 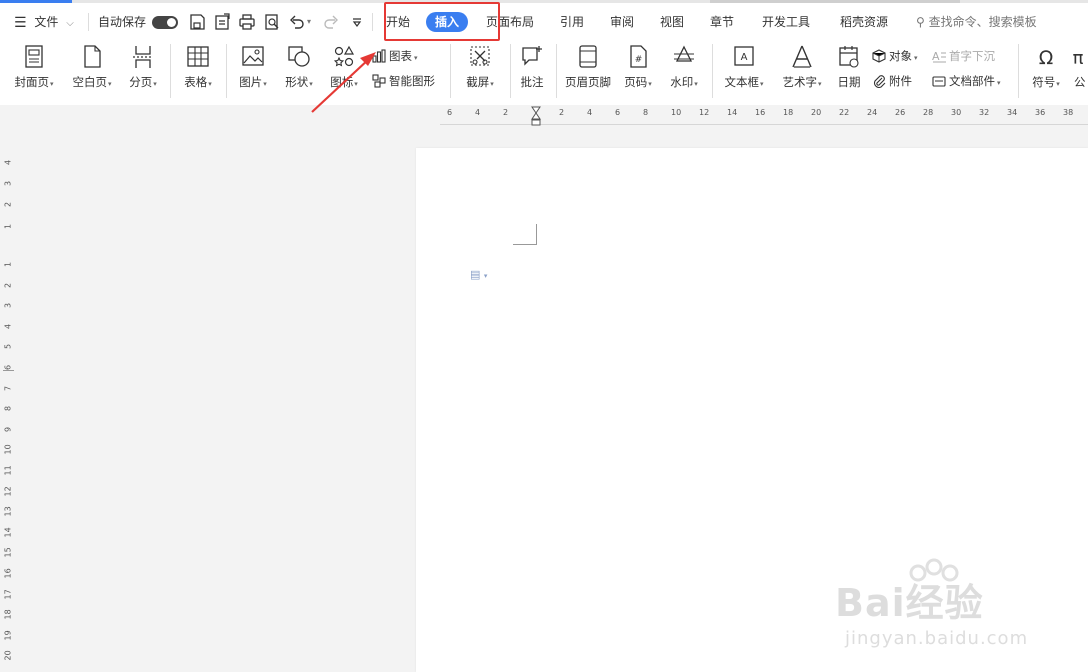 I want to click on page-break-icon, so click(x=143, y=57).